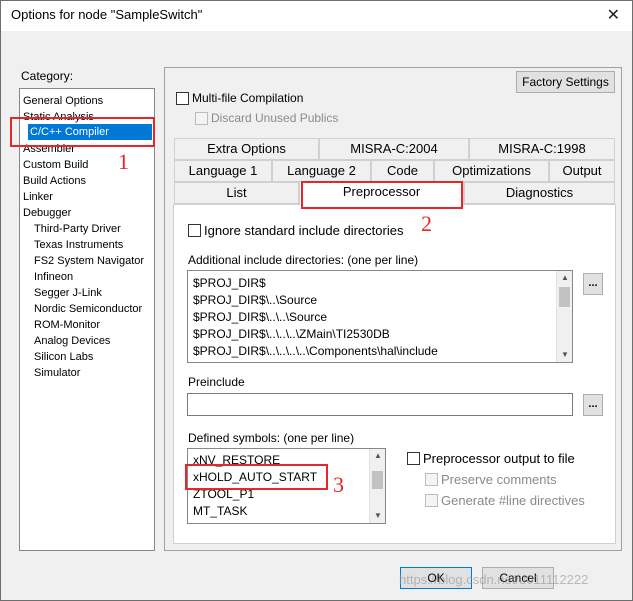 The height and width of the screenshot is (601, 633). I want to click on defined-symbol-line: MT_TASK, so click(220, 511).